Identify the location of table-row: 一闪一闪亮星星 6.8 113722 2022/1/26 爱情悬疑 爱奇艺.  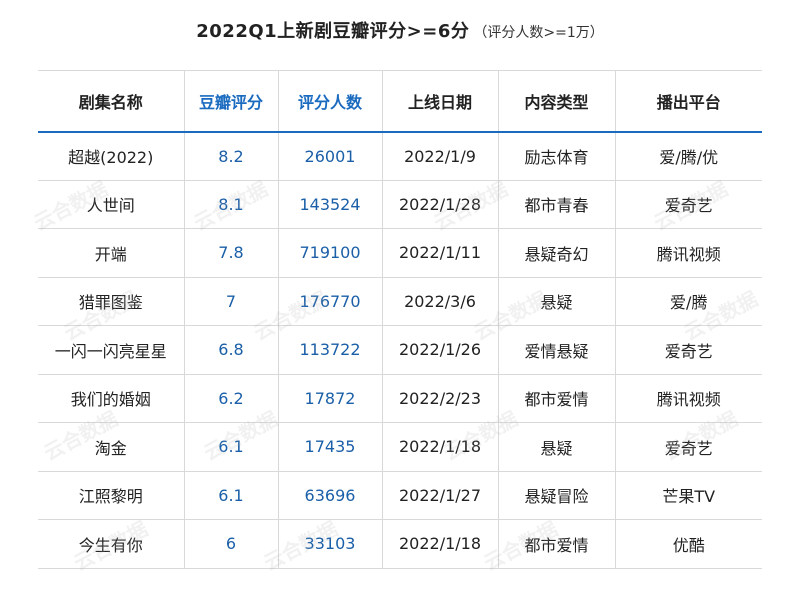
(400, 350).